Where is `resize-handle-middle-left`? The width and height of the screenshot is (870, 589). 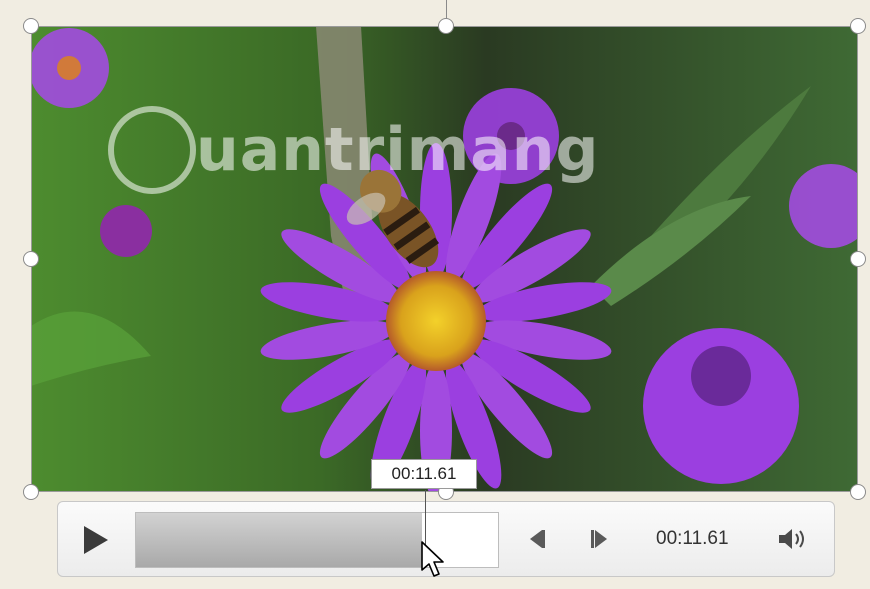 resize-handle-middle-left is located at coordinates (31, 259).